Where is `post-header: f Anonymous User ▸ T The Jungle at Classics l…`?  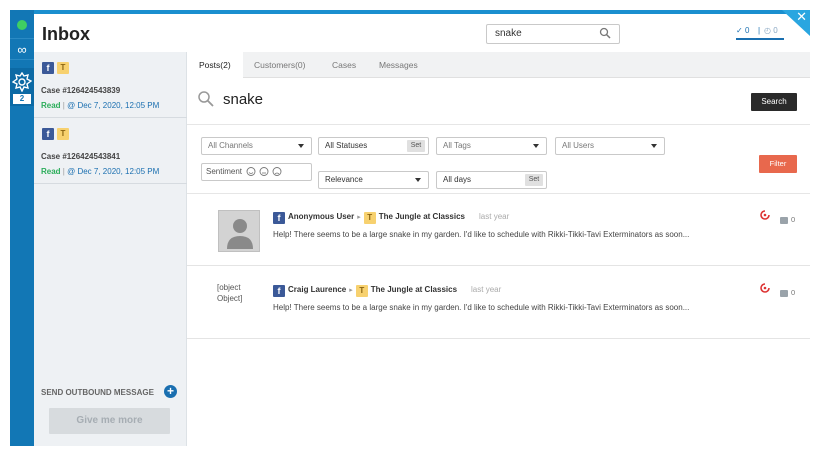 post-header: f Anonymous User ▸ T The Jungle at Classics l… is located at coordinates (391, 218).